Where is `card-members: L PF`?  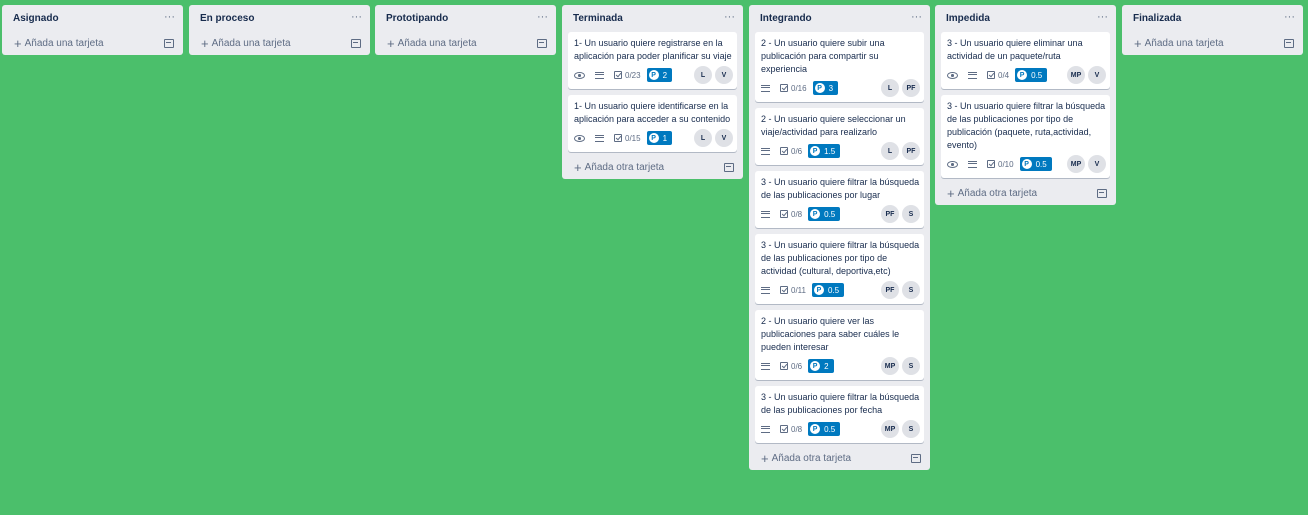 card-members: L PF is located at coordinates (899, 151).